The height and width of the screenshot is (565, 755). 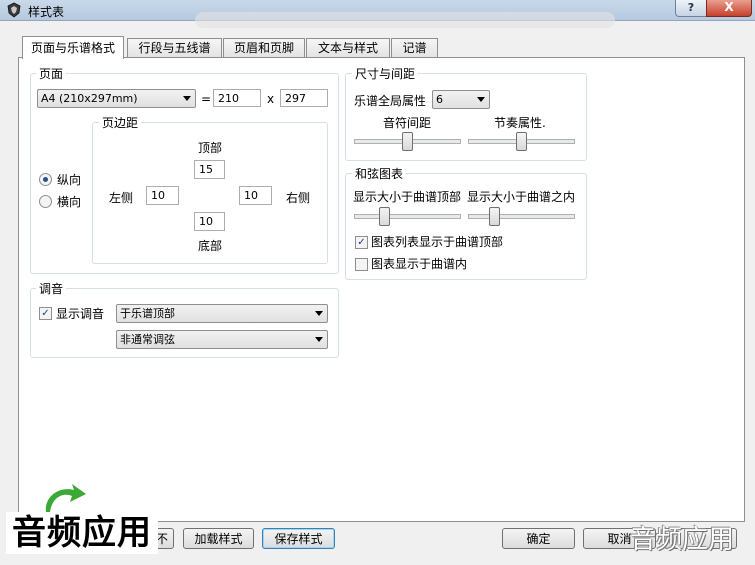 What do you see at coordinates (14, 10) in the screenshot?
I see `app-shield-icon` at bounding box center [14, 10].